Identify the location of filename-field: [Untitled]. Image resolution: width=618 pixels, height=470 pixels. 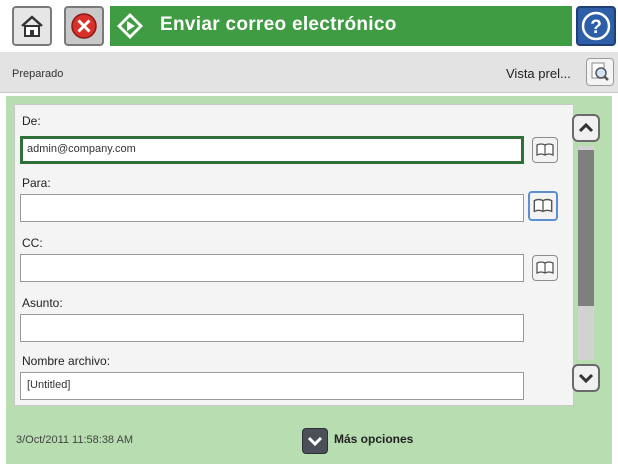
(272, 386).